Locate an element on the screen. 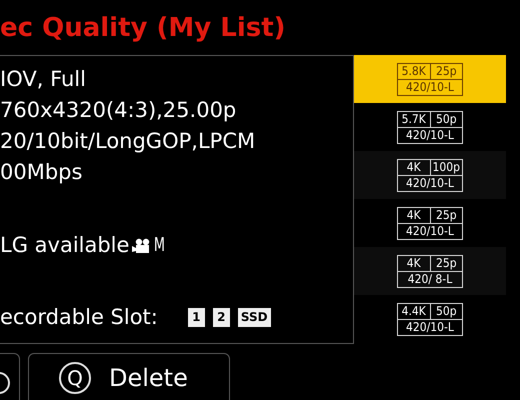 The height and width of the screenshot is (400, 520). slot-badge: SSD is located at coordinates (254, 317).